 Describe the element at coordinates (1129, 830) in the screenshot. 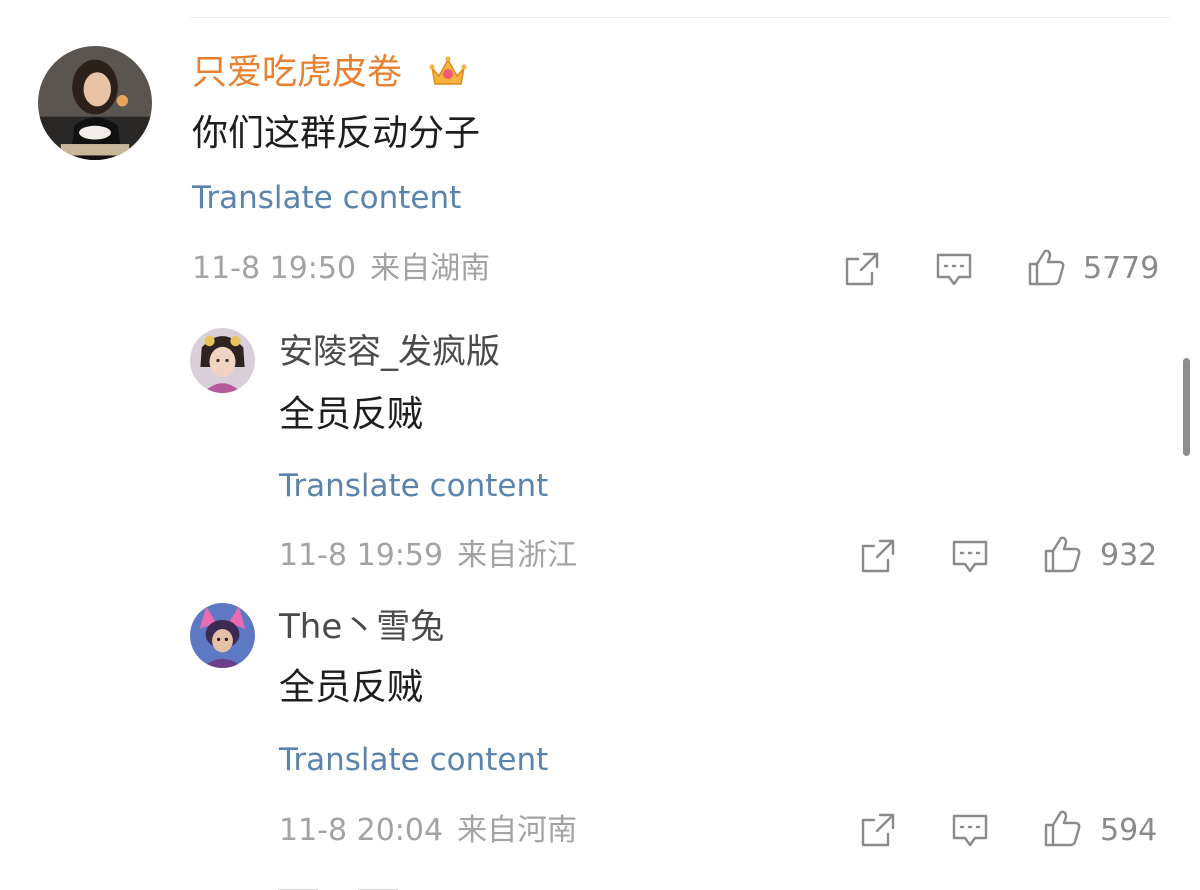

I see `like-count: 594` at that location.